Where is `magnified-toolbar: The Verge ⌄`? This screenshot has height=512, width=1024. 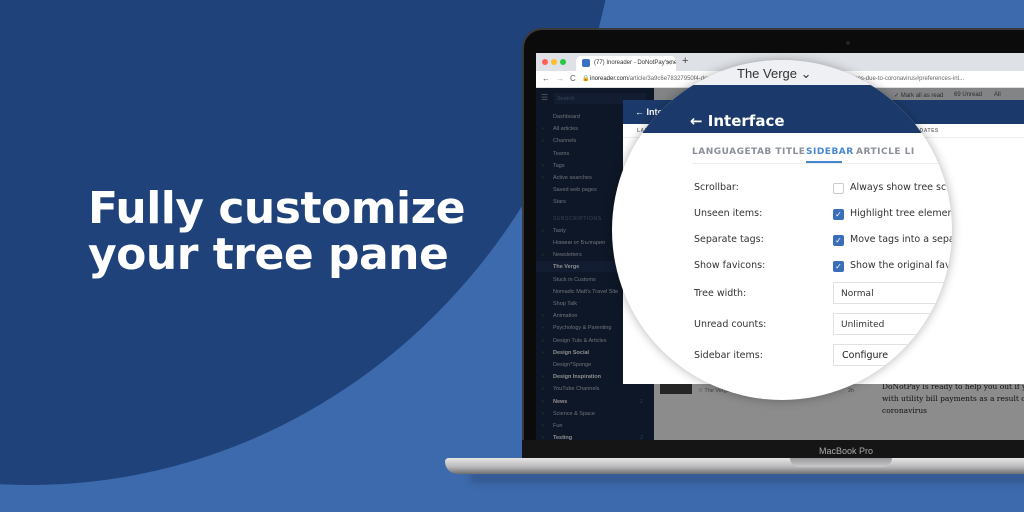 magnified-toolbar: The Verge ⌄ is located at coordinates (782, 72).